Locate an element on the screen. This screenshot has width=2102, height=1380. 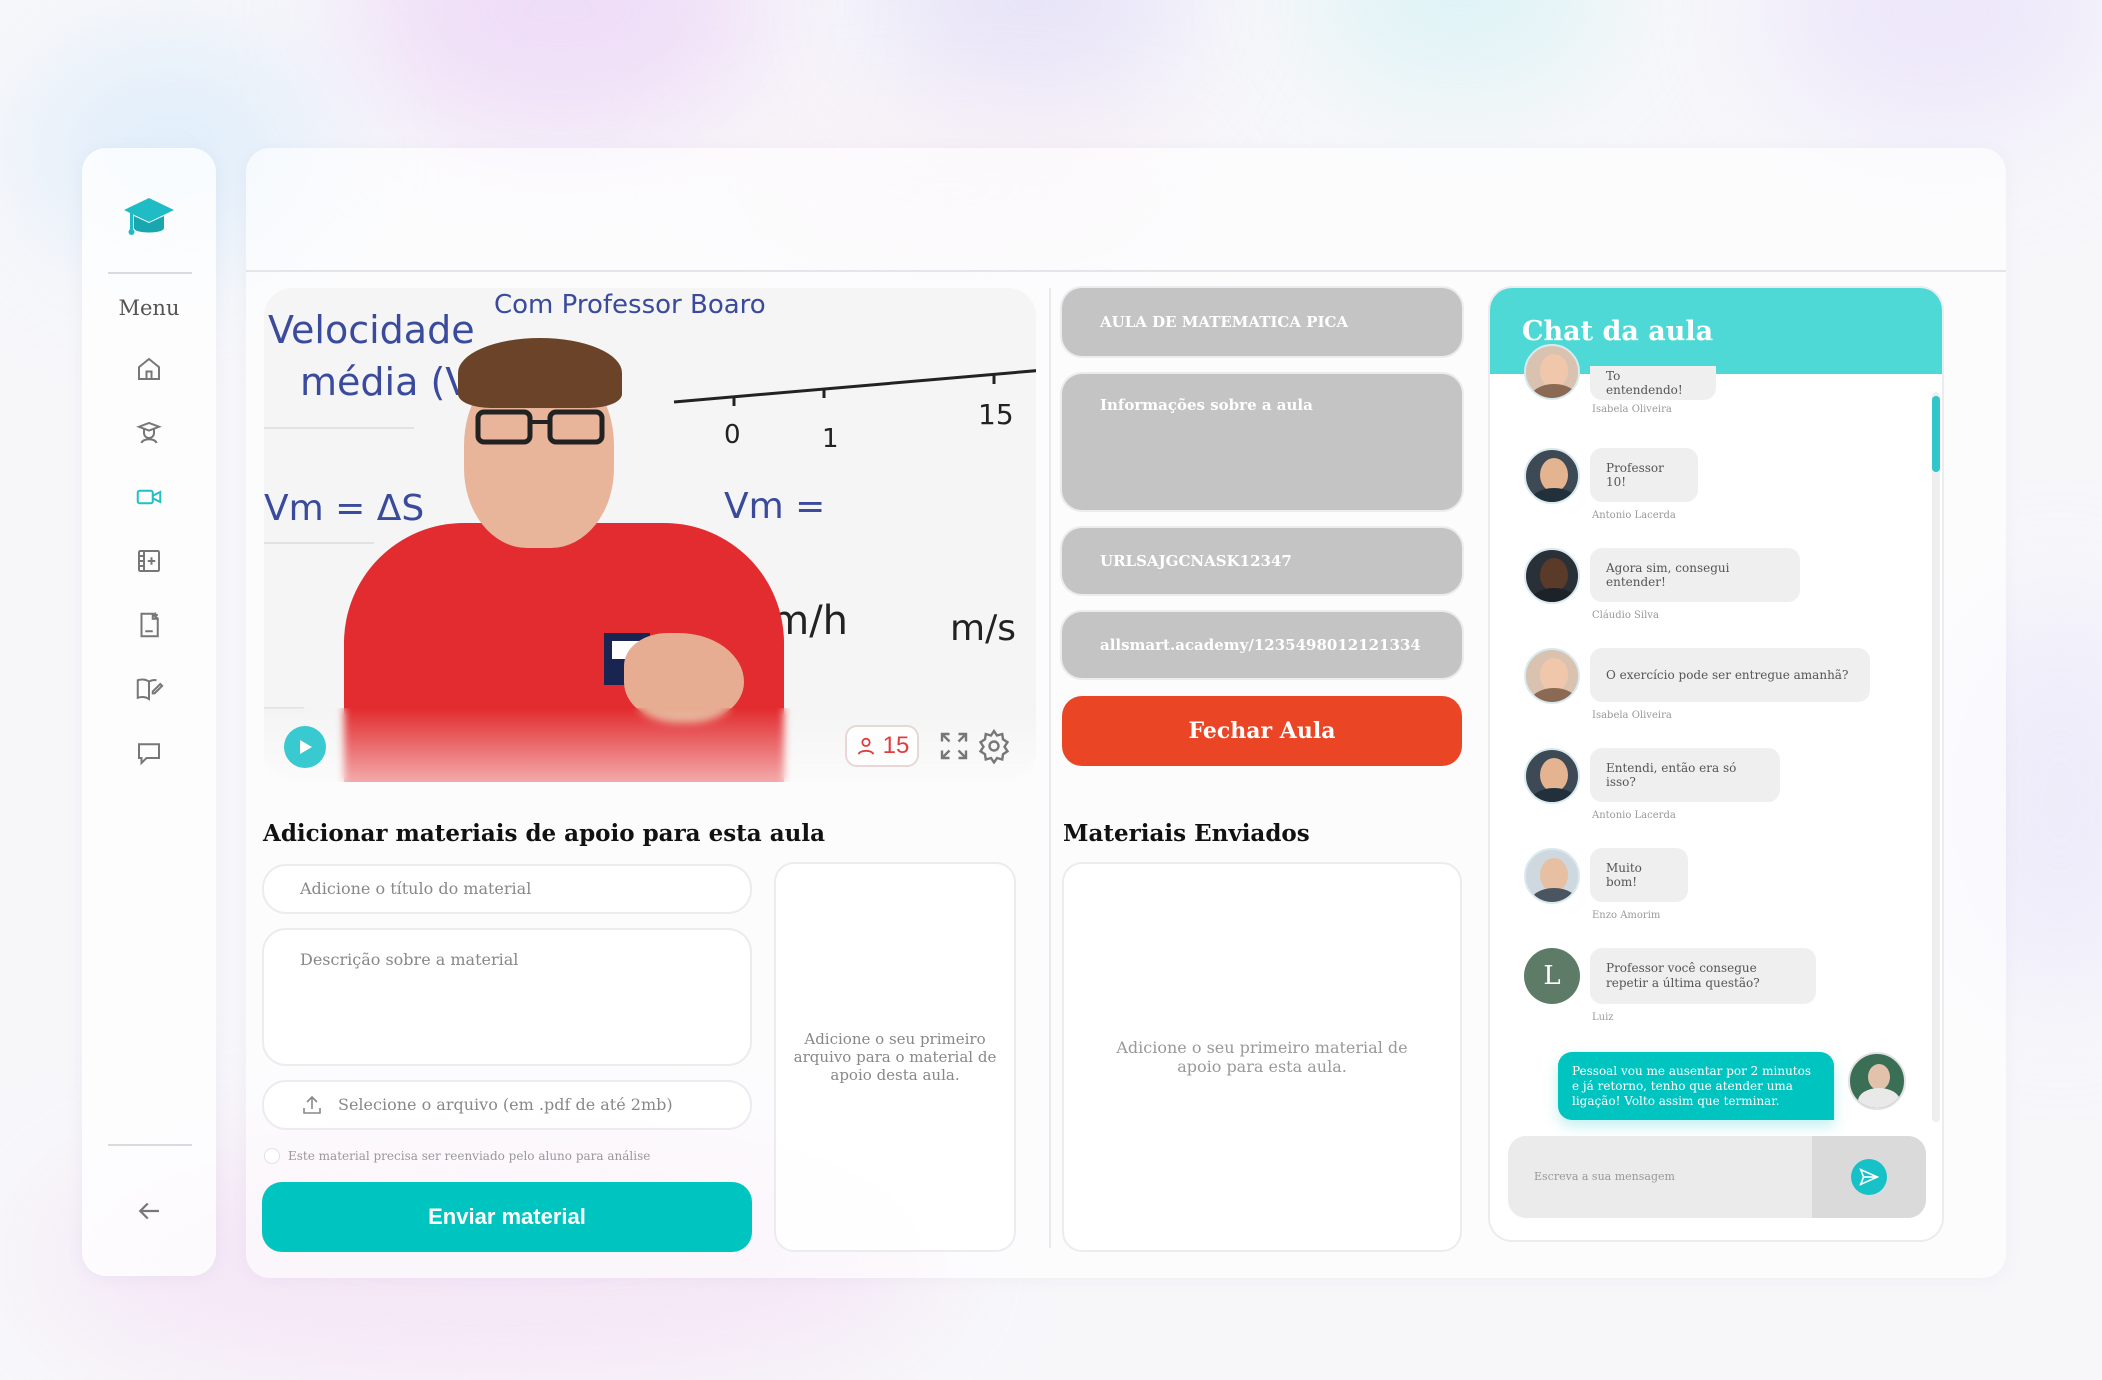
chat-bubble: Agora sim, consegui entender! is located at coordinates (1695, 575).